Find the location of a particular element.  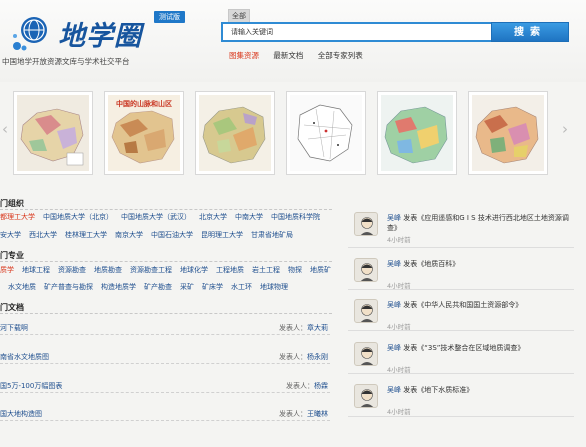

org-link: 南京大学 is located at coordinates (129, 235).